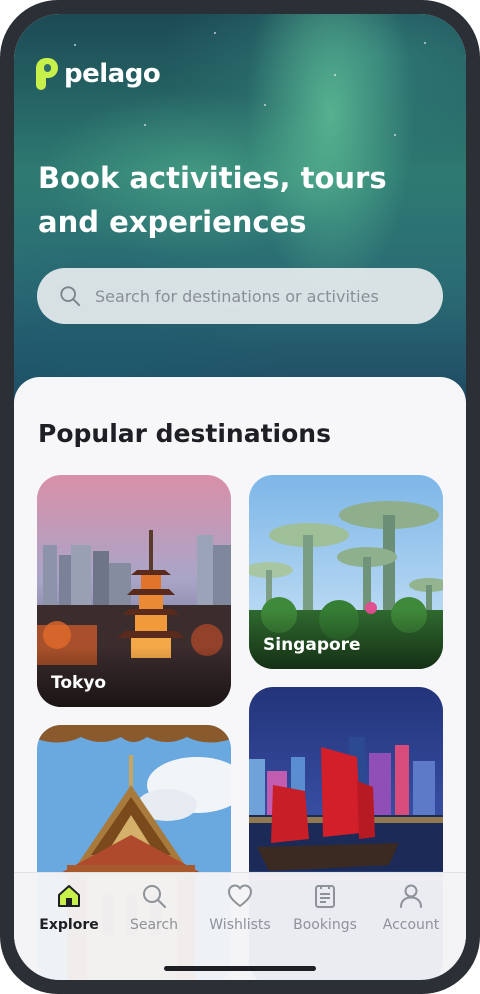  Describe the element at coordinates (325, 896) in the screenshot. I see `clipboard-icon` at that location.